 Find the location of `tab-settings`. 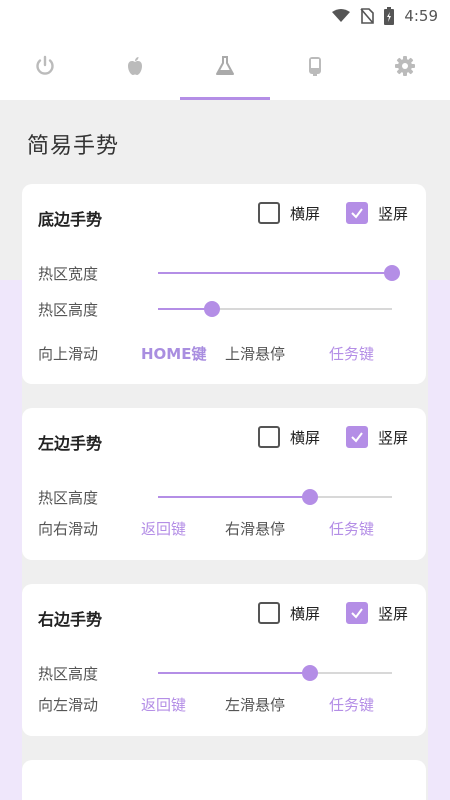

tab-settings is located at coordinates (405, 66).